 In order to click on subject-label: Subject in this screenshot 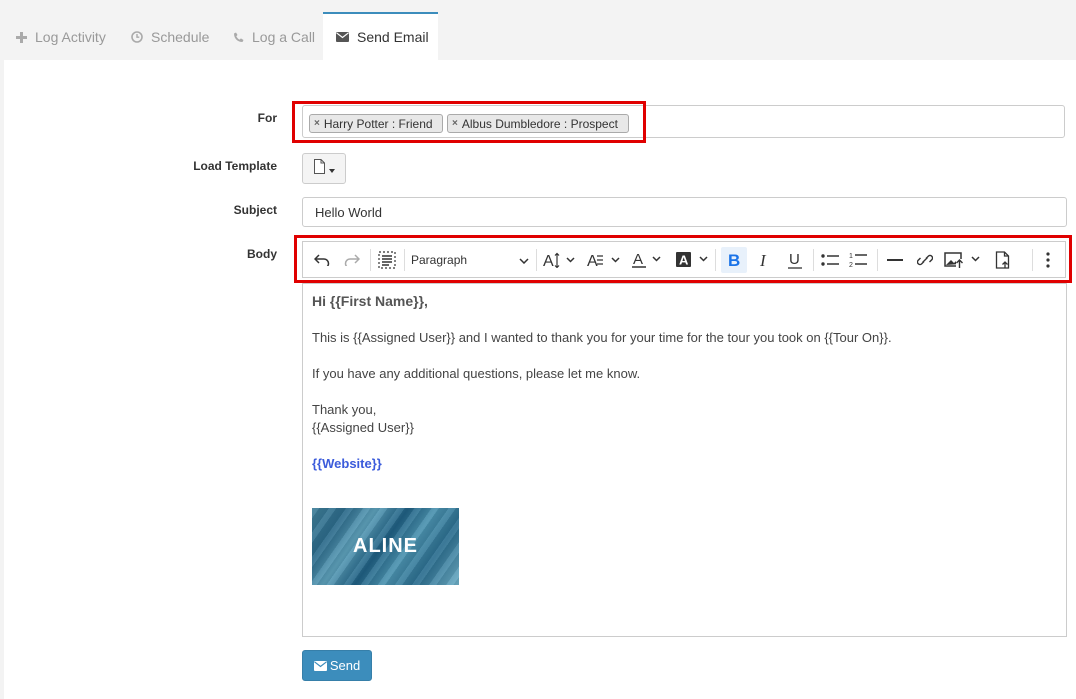, I will do `click(255, 210)`.